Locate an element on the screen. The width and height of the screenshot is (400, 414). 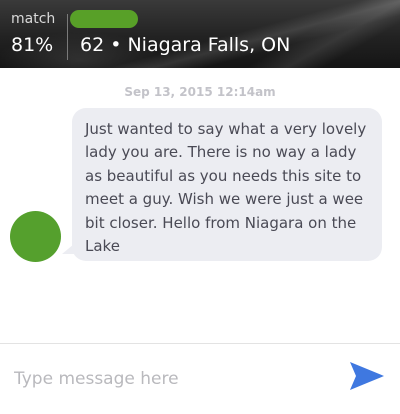
send-icon is located at coordinates (367, 378).